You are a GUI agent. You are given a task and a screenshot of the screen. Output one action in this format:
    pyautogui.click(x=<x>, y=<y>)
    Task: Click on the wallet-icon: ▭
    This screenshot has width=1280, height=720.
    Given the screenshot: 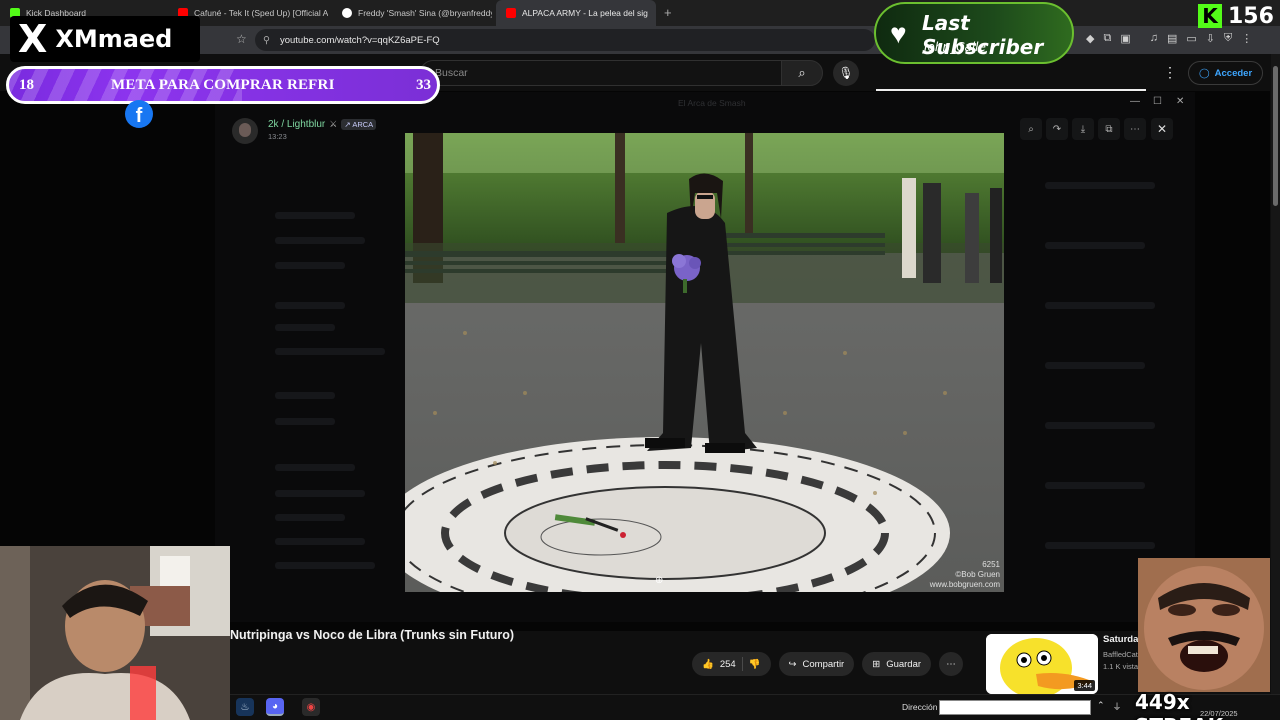 What is the action you would take?
    pyautogui.click(x=1191, y=38)
    